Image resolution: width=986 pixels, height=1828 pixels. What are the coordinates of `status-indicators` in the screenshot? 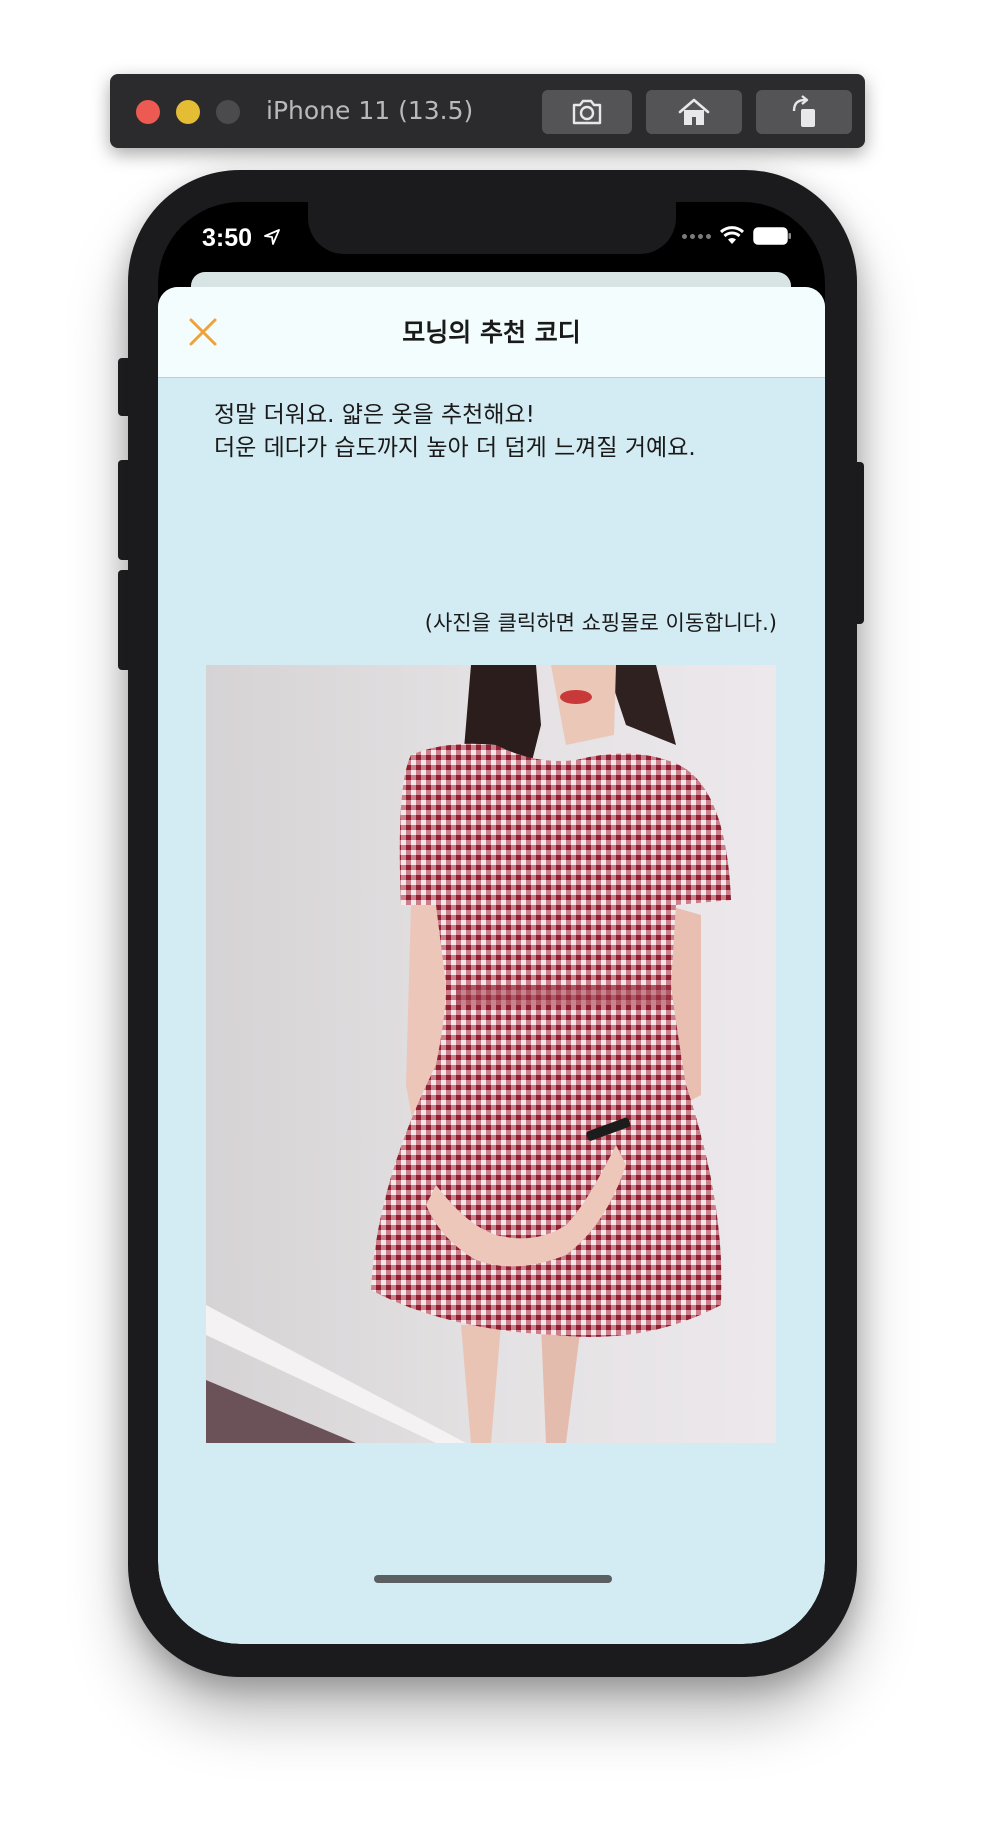 It's located at (737, 236).